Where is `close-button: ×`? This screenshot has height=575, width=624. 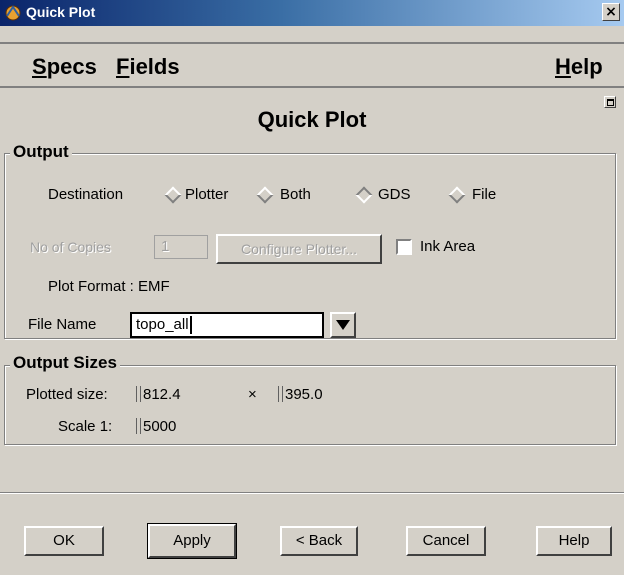
close-button: × is located at coordinates (611, 12).